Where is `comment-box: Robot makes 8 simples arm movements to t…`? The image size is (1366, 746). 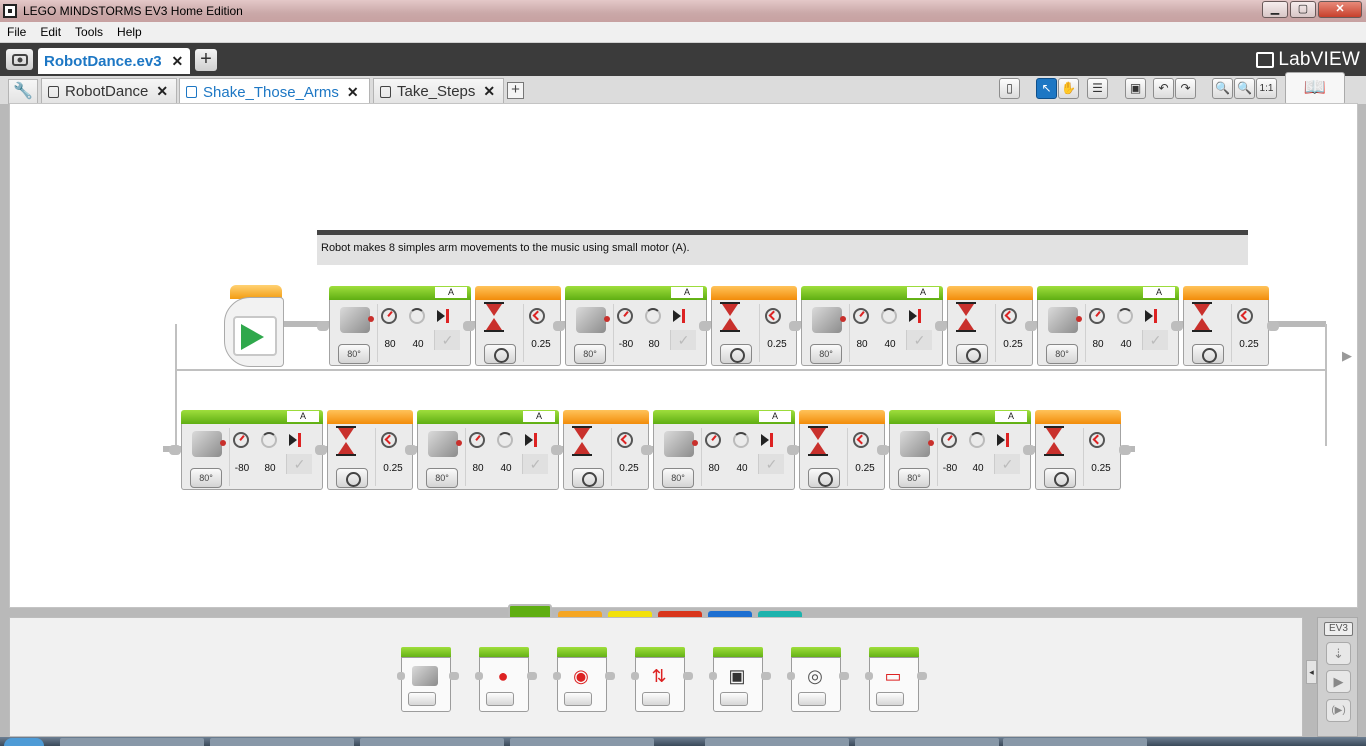
comment-box: Robot makes 8 simples arm movements to t… is located at coordinates (782, 247).